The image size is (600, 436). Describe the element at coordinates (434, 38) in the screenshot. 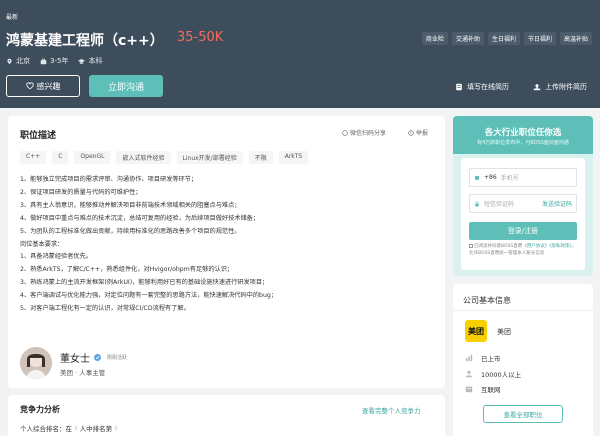

I see `welfare-tag: 商业险` at that location.